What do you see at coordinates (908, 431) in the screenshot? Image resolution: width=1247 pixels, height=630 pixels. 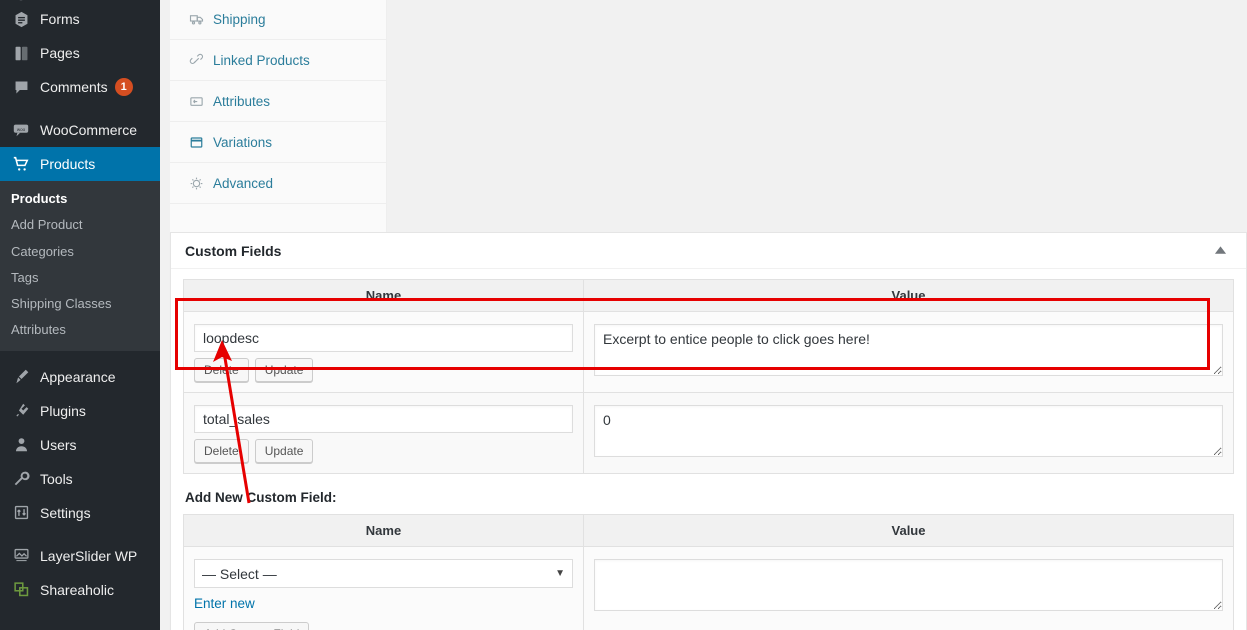 I see `custom-field-value-textarea: 0` at bounding box center [908, 431].